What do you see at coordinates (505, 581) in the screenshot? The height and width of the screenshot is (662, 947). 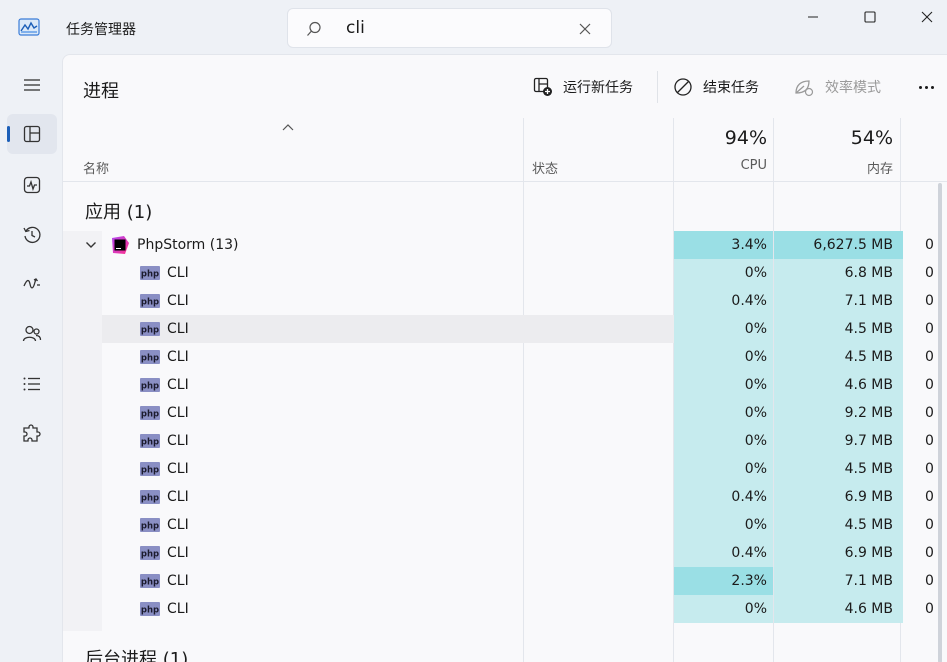 I see `table-row: php CLI 2.3% 7.1 MB 0` at bounding box center [505, 581].